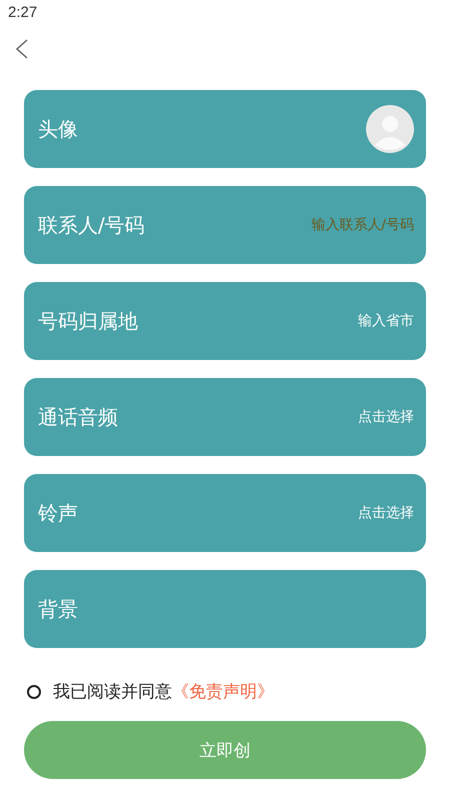  I want to click on row-label: 背景, so click(58, 609).